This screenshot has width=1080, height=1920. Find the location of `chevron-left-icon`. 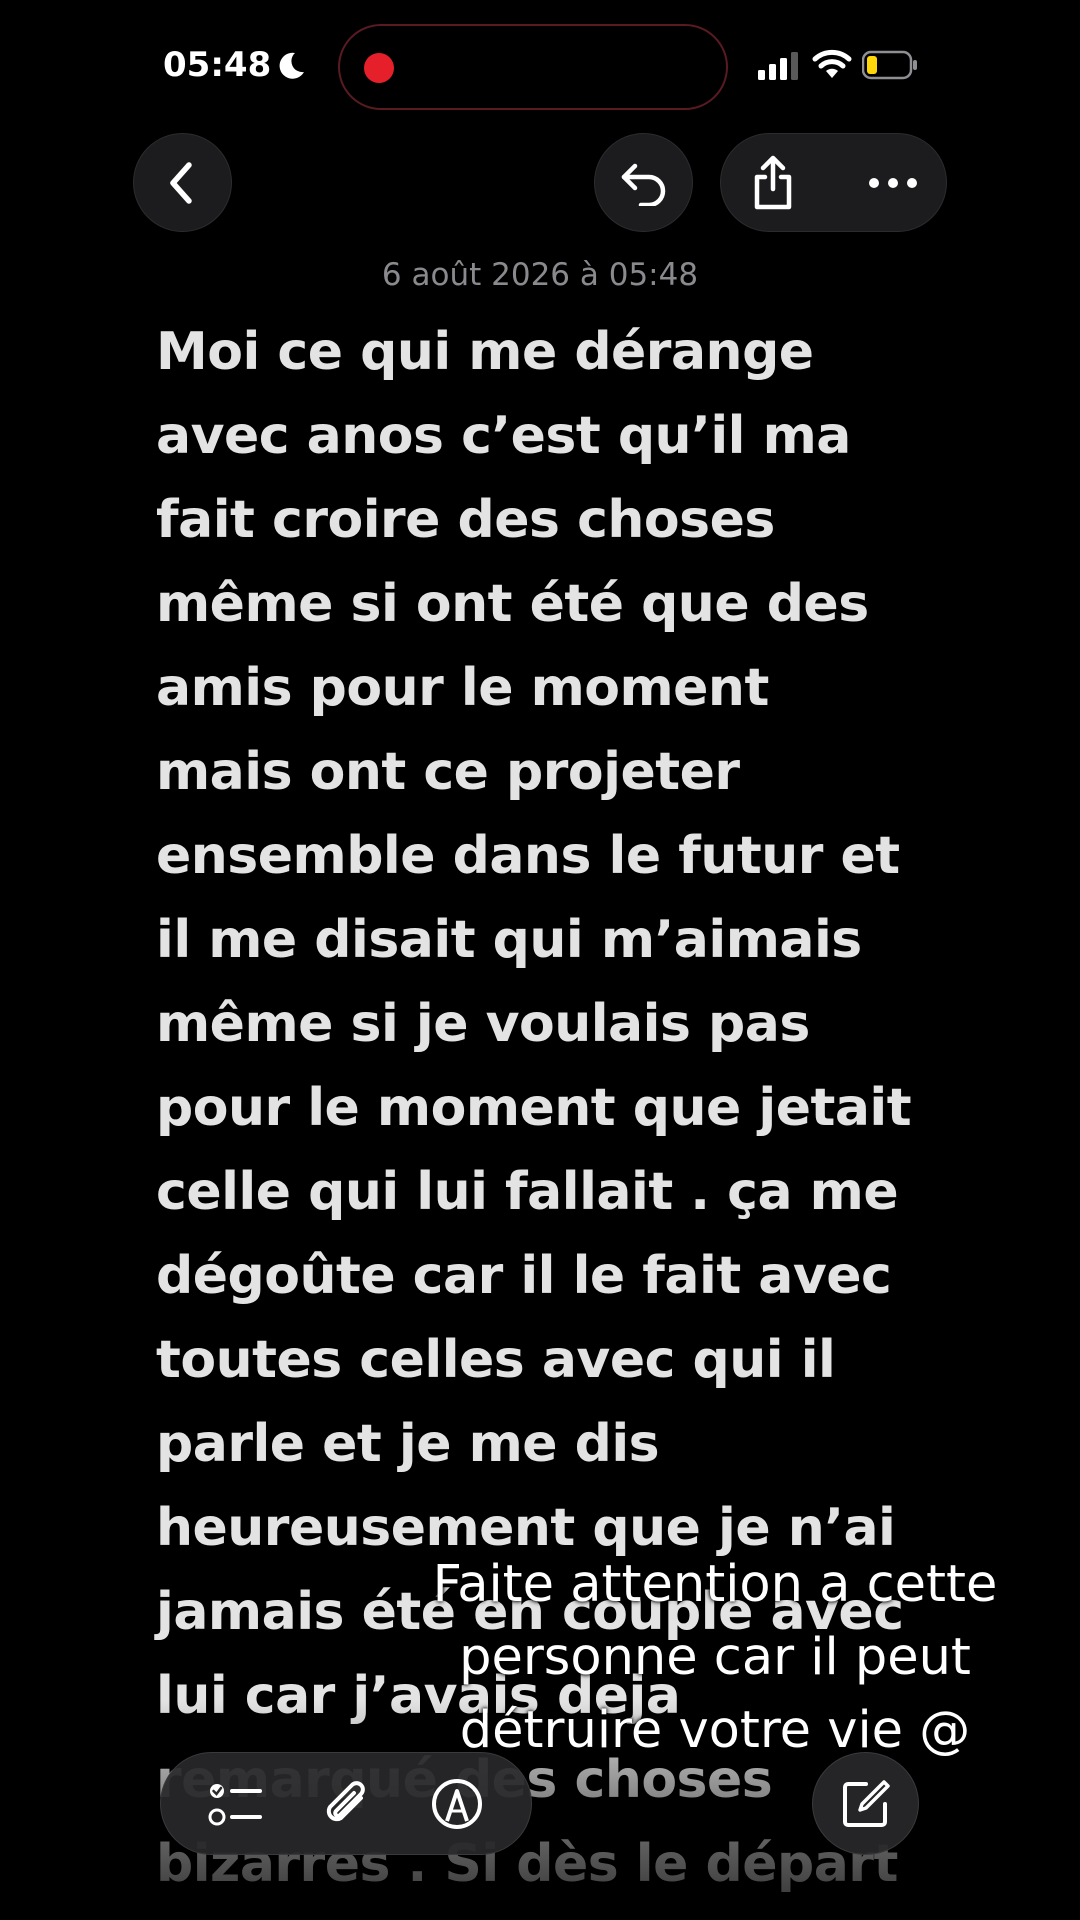

chevron-left-icon is located at coordinates (180, 182).